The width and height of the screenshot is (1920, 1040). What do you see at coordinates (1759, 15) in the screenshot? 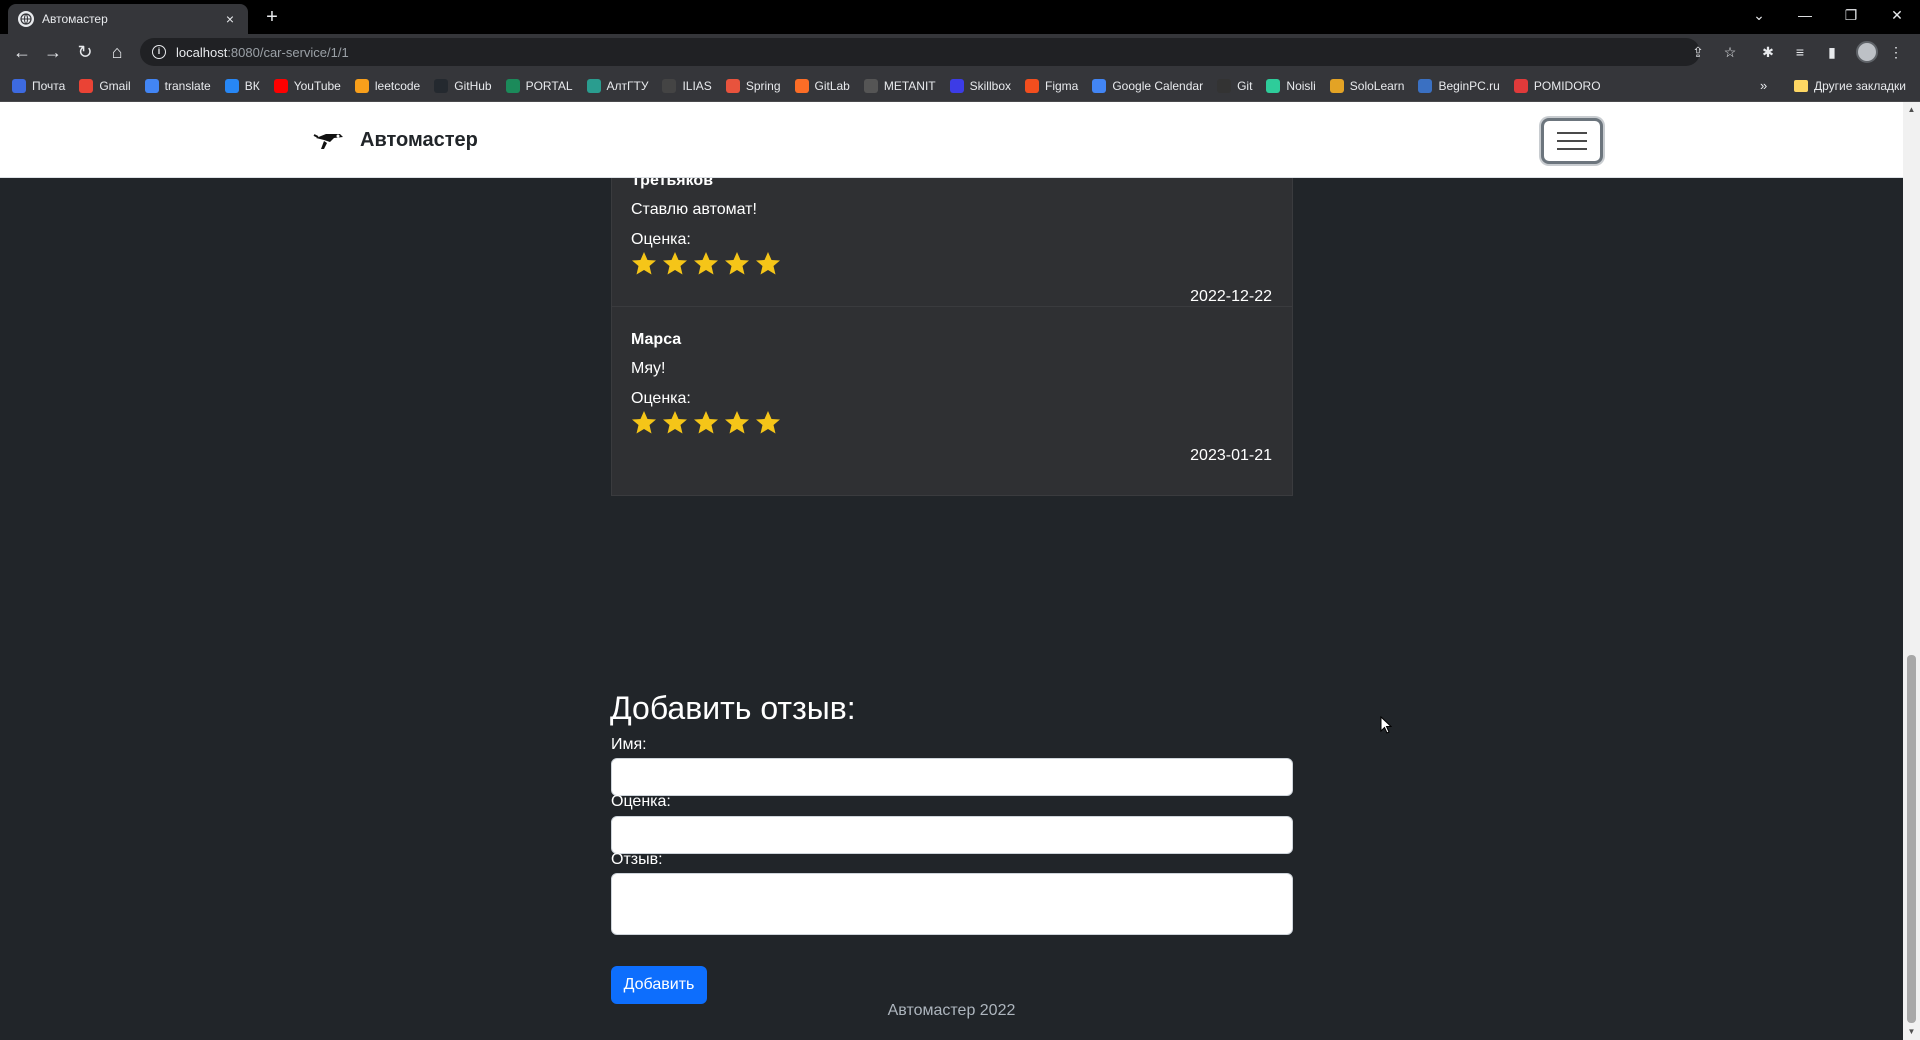
I see `tab-search-icon: ⌄` at bounding box center [1759, 15].